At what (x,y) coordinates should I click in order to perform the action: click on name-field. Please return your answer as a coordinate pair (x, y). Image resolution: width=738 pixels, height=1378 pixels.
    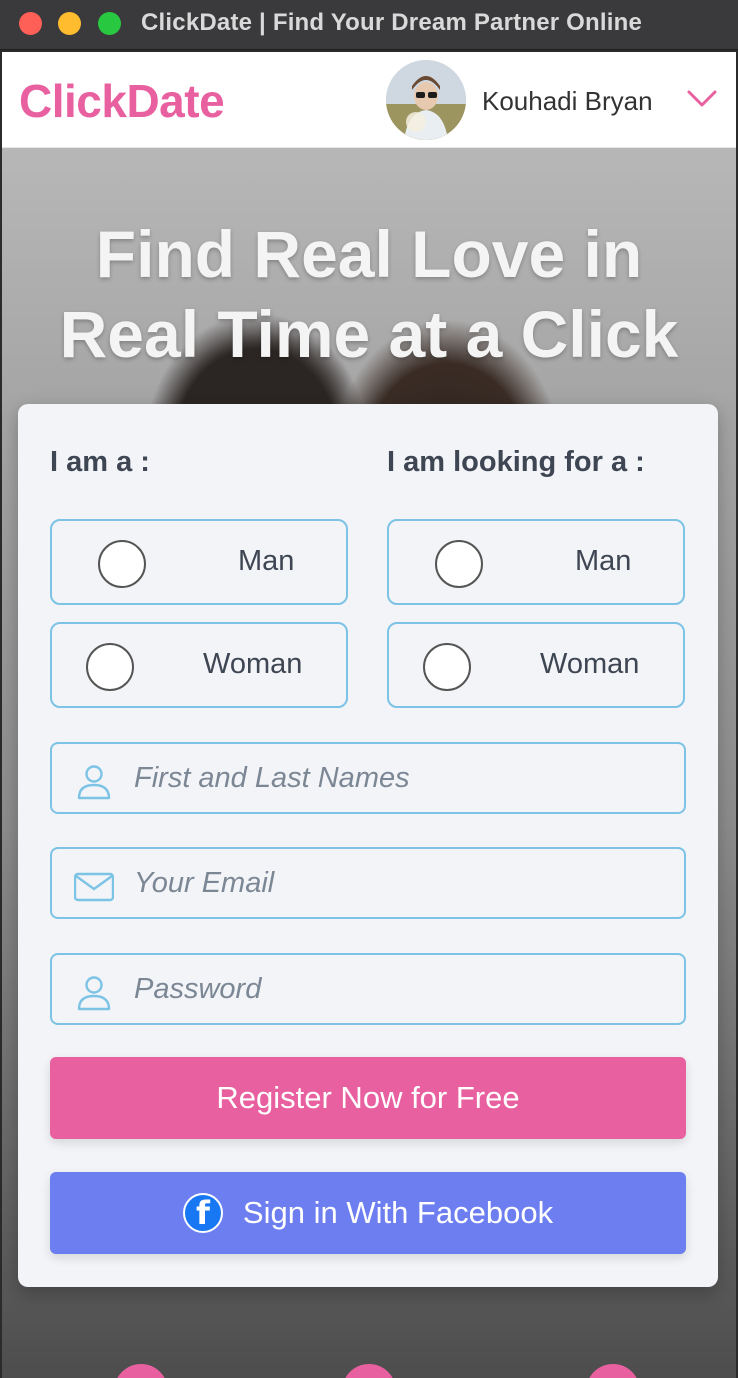
    Looking at the image, I should click on (368, 778).